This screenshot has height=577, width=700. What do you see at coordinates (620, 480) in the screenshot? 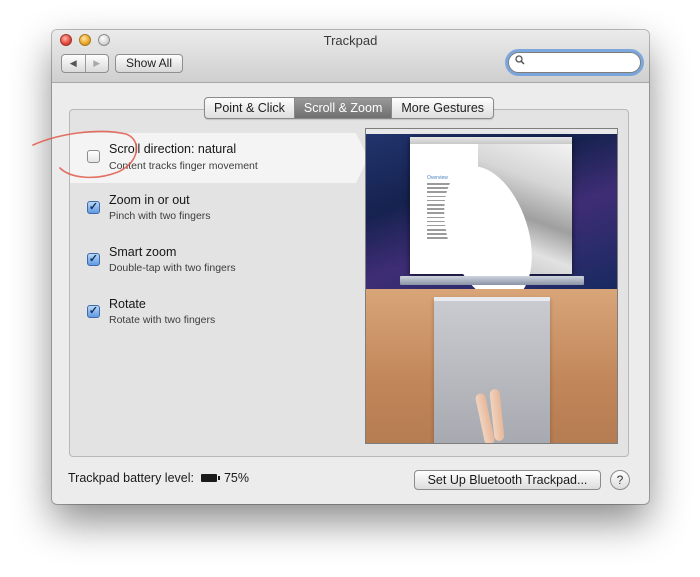
I see `help-button: ?` at bounding box center [620, 480].